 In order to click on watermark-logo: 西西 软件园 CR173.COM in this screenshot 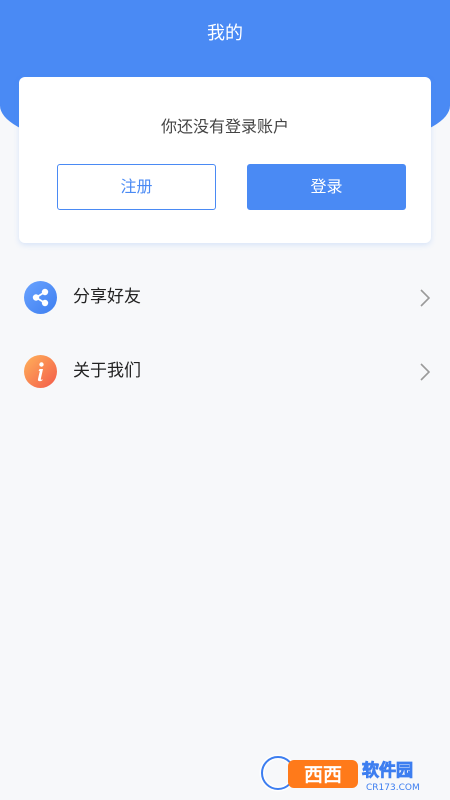, I will do `click(346, 773)`.